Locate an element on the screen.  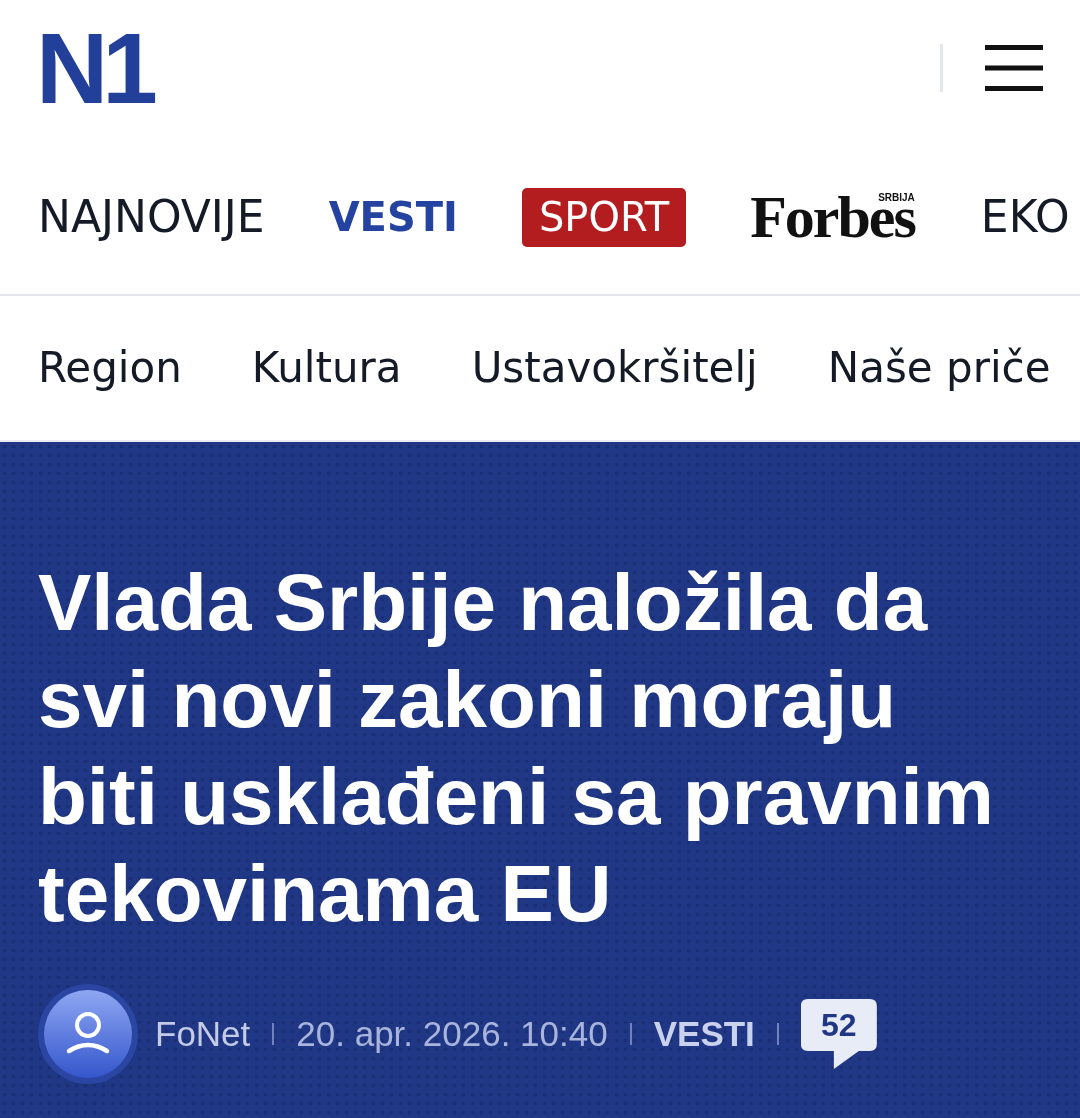
nav-link: NAJNOVIJE is located at coordinates (151, 217).